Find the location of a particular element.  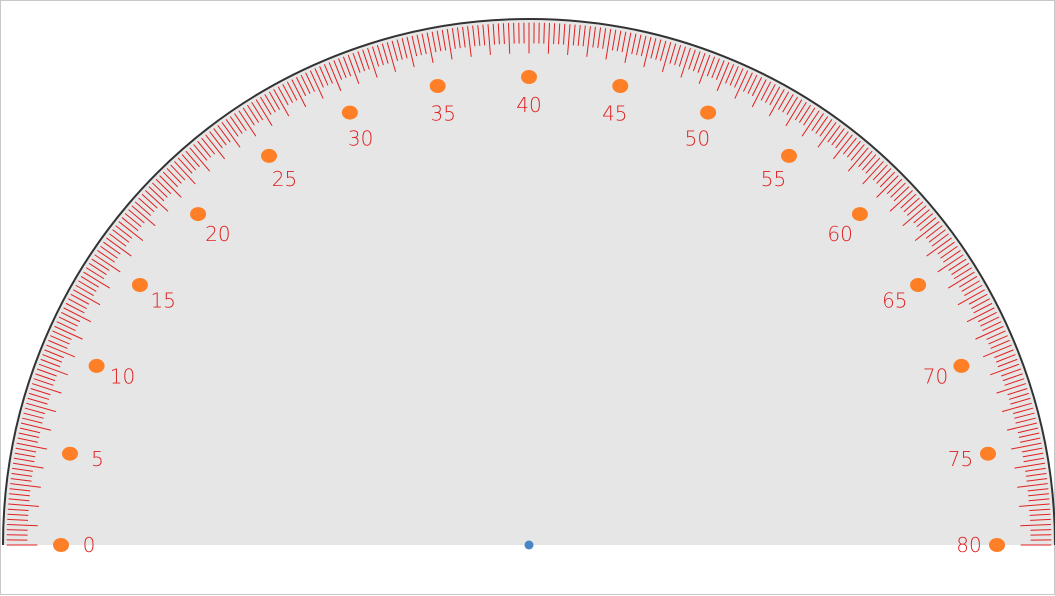

scale-label: 0 is located at coordinates (89, 545).